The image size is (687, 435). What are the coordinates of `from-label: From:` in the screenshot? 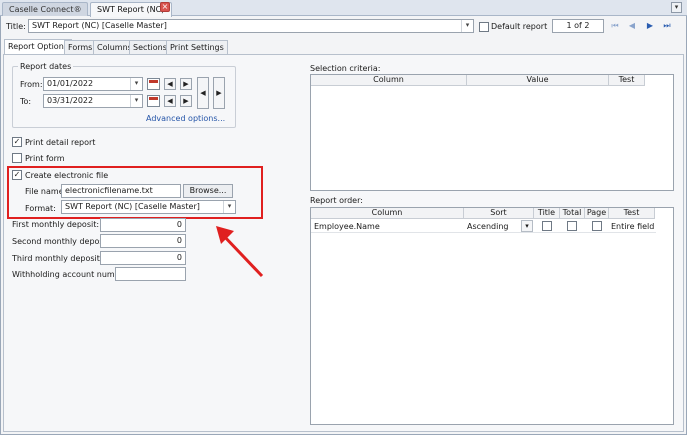 It's located at (31, 84).